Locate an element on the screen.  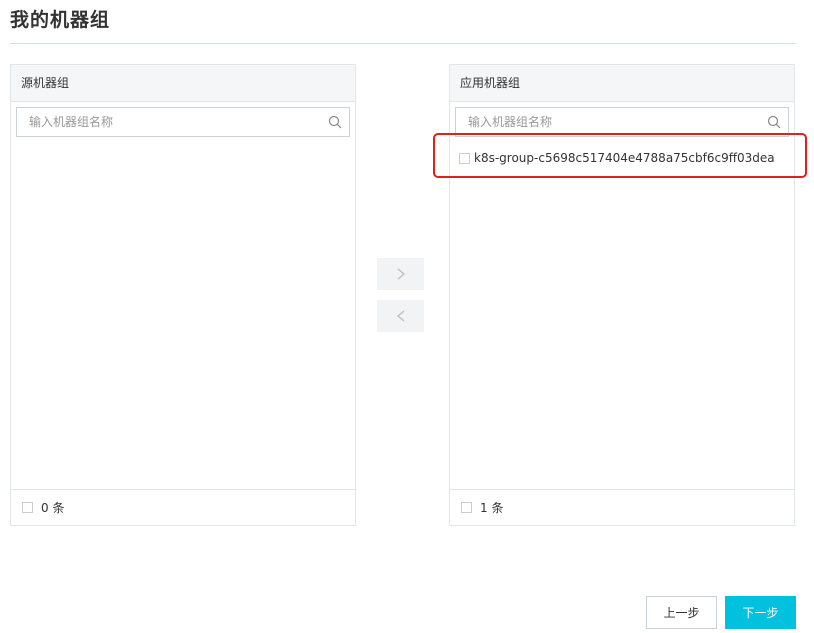
source-select-all-checkbox is located at coordinates (27, 507).